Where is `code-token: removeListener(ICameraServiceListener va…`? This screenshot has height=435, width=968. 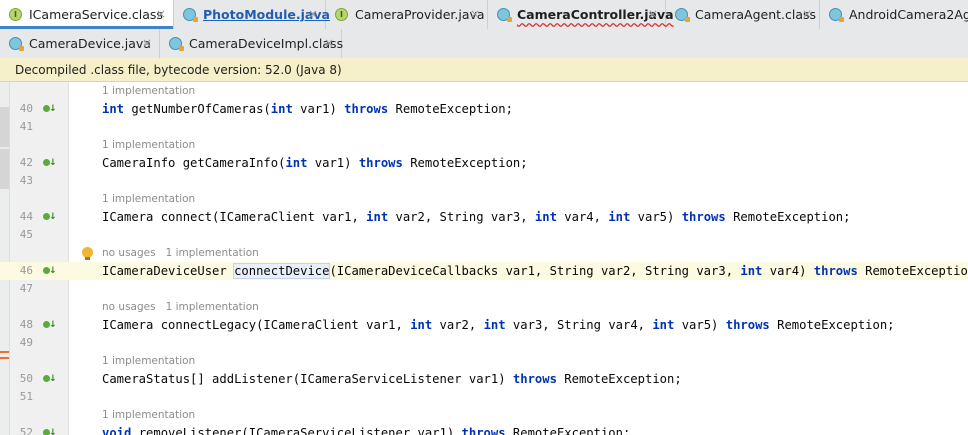
code-token: removeListener(ICameraServiceListener va… is located at coordinates (296, 430).